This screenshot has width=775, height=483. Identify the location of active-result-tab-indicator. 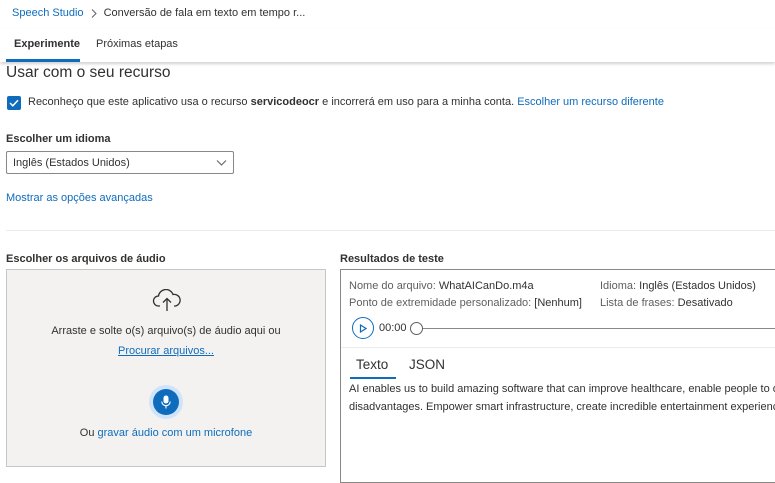
(373, 378).